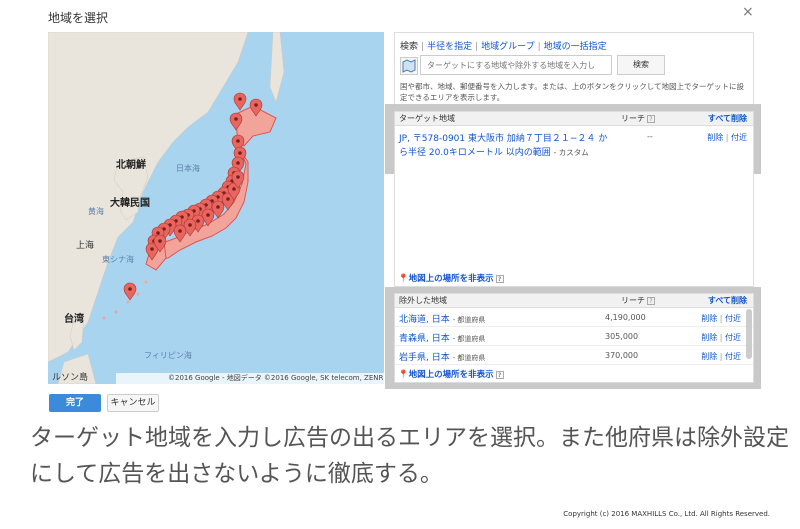  What do you see at coordinates (74, 319) in the screenshot?
I see `map-label-taiwan: 台湾` at bounding box center [74, 319].